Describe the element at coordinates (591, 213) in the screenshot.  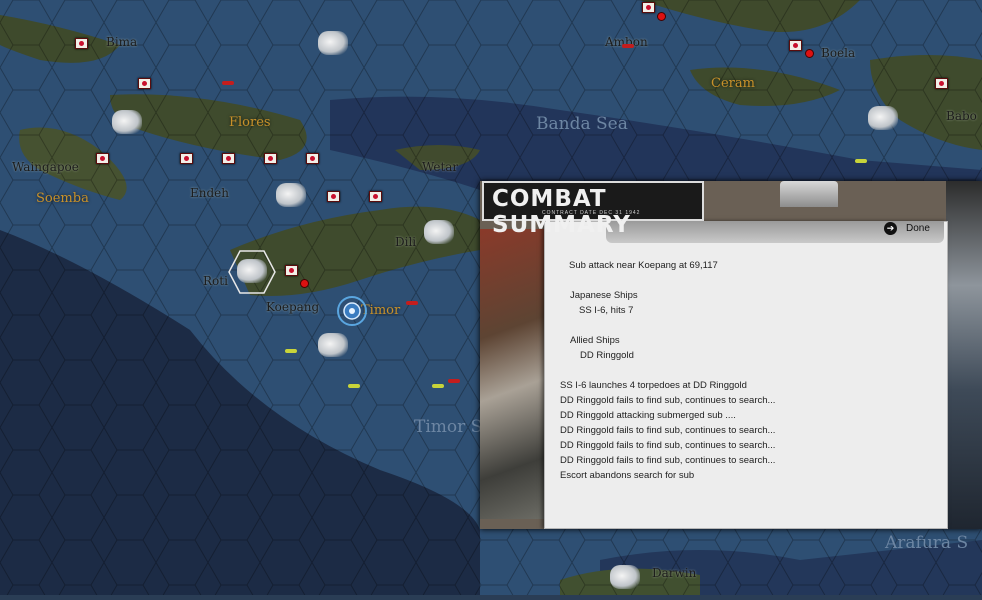
I see `summary-subtitle: CONTRACT DATE DEC 31 1942` at that location.